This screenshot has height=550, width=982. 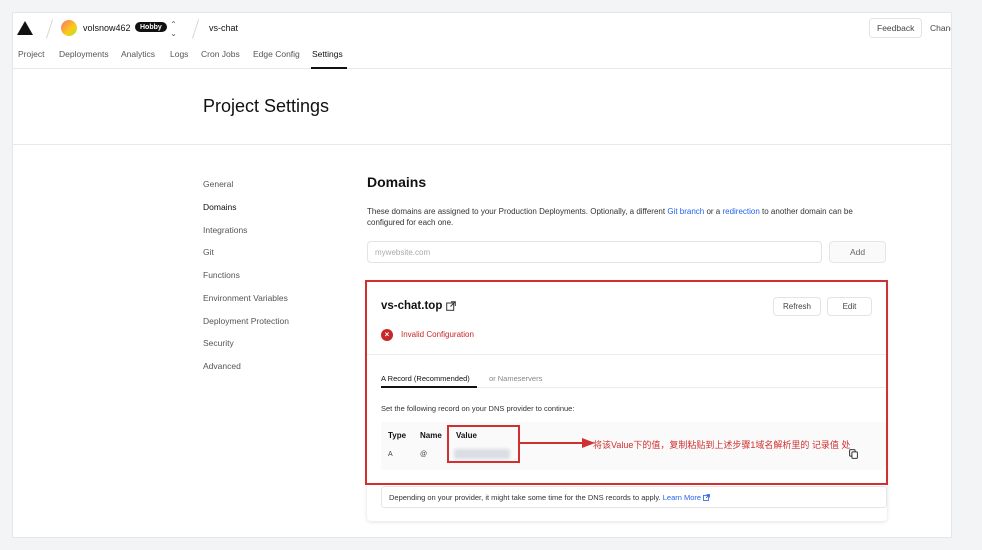 I want to click on avatar, so click(x=69, y=28).